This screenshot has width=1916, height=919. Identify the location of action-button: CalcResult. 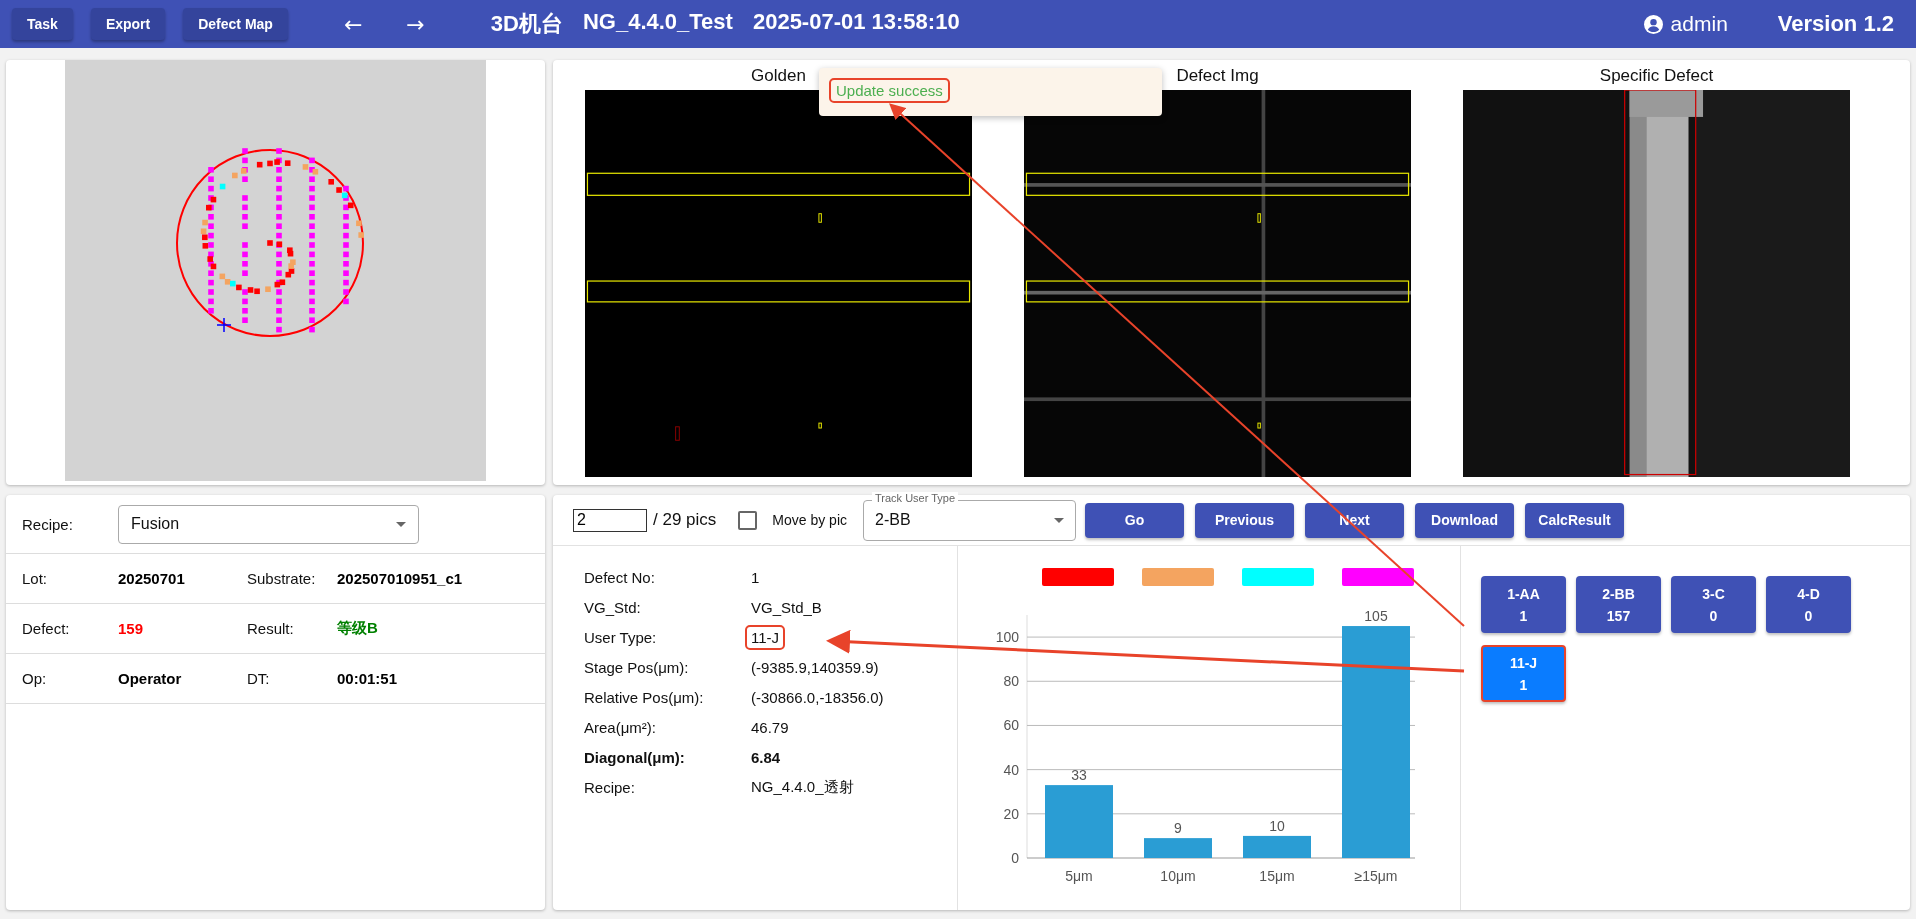
(1574, 520).